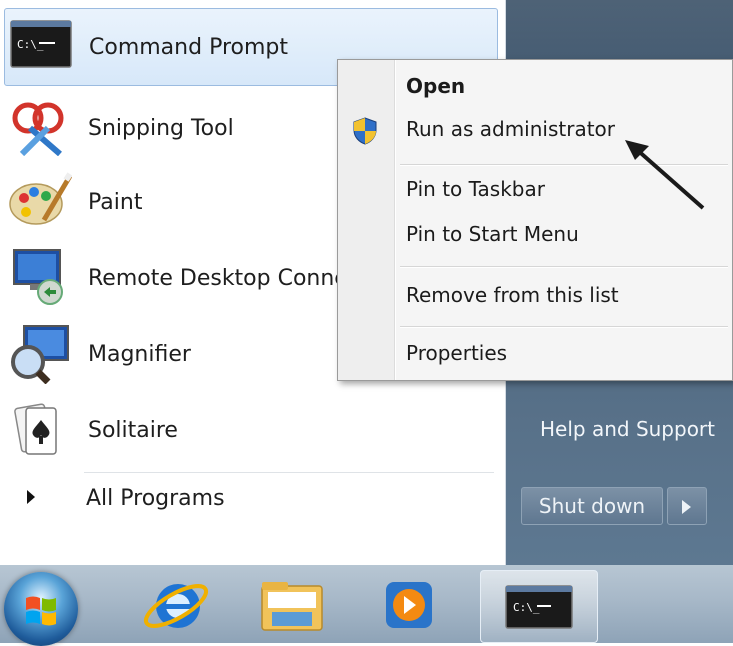  I want to click on taskbar-media-player, so click(407, 605).